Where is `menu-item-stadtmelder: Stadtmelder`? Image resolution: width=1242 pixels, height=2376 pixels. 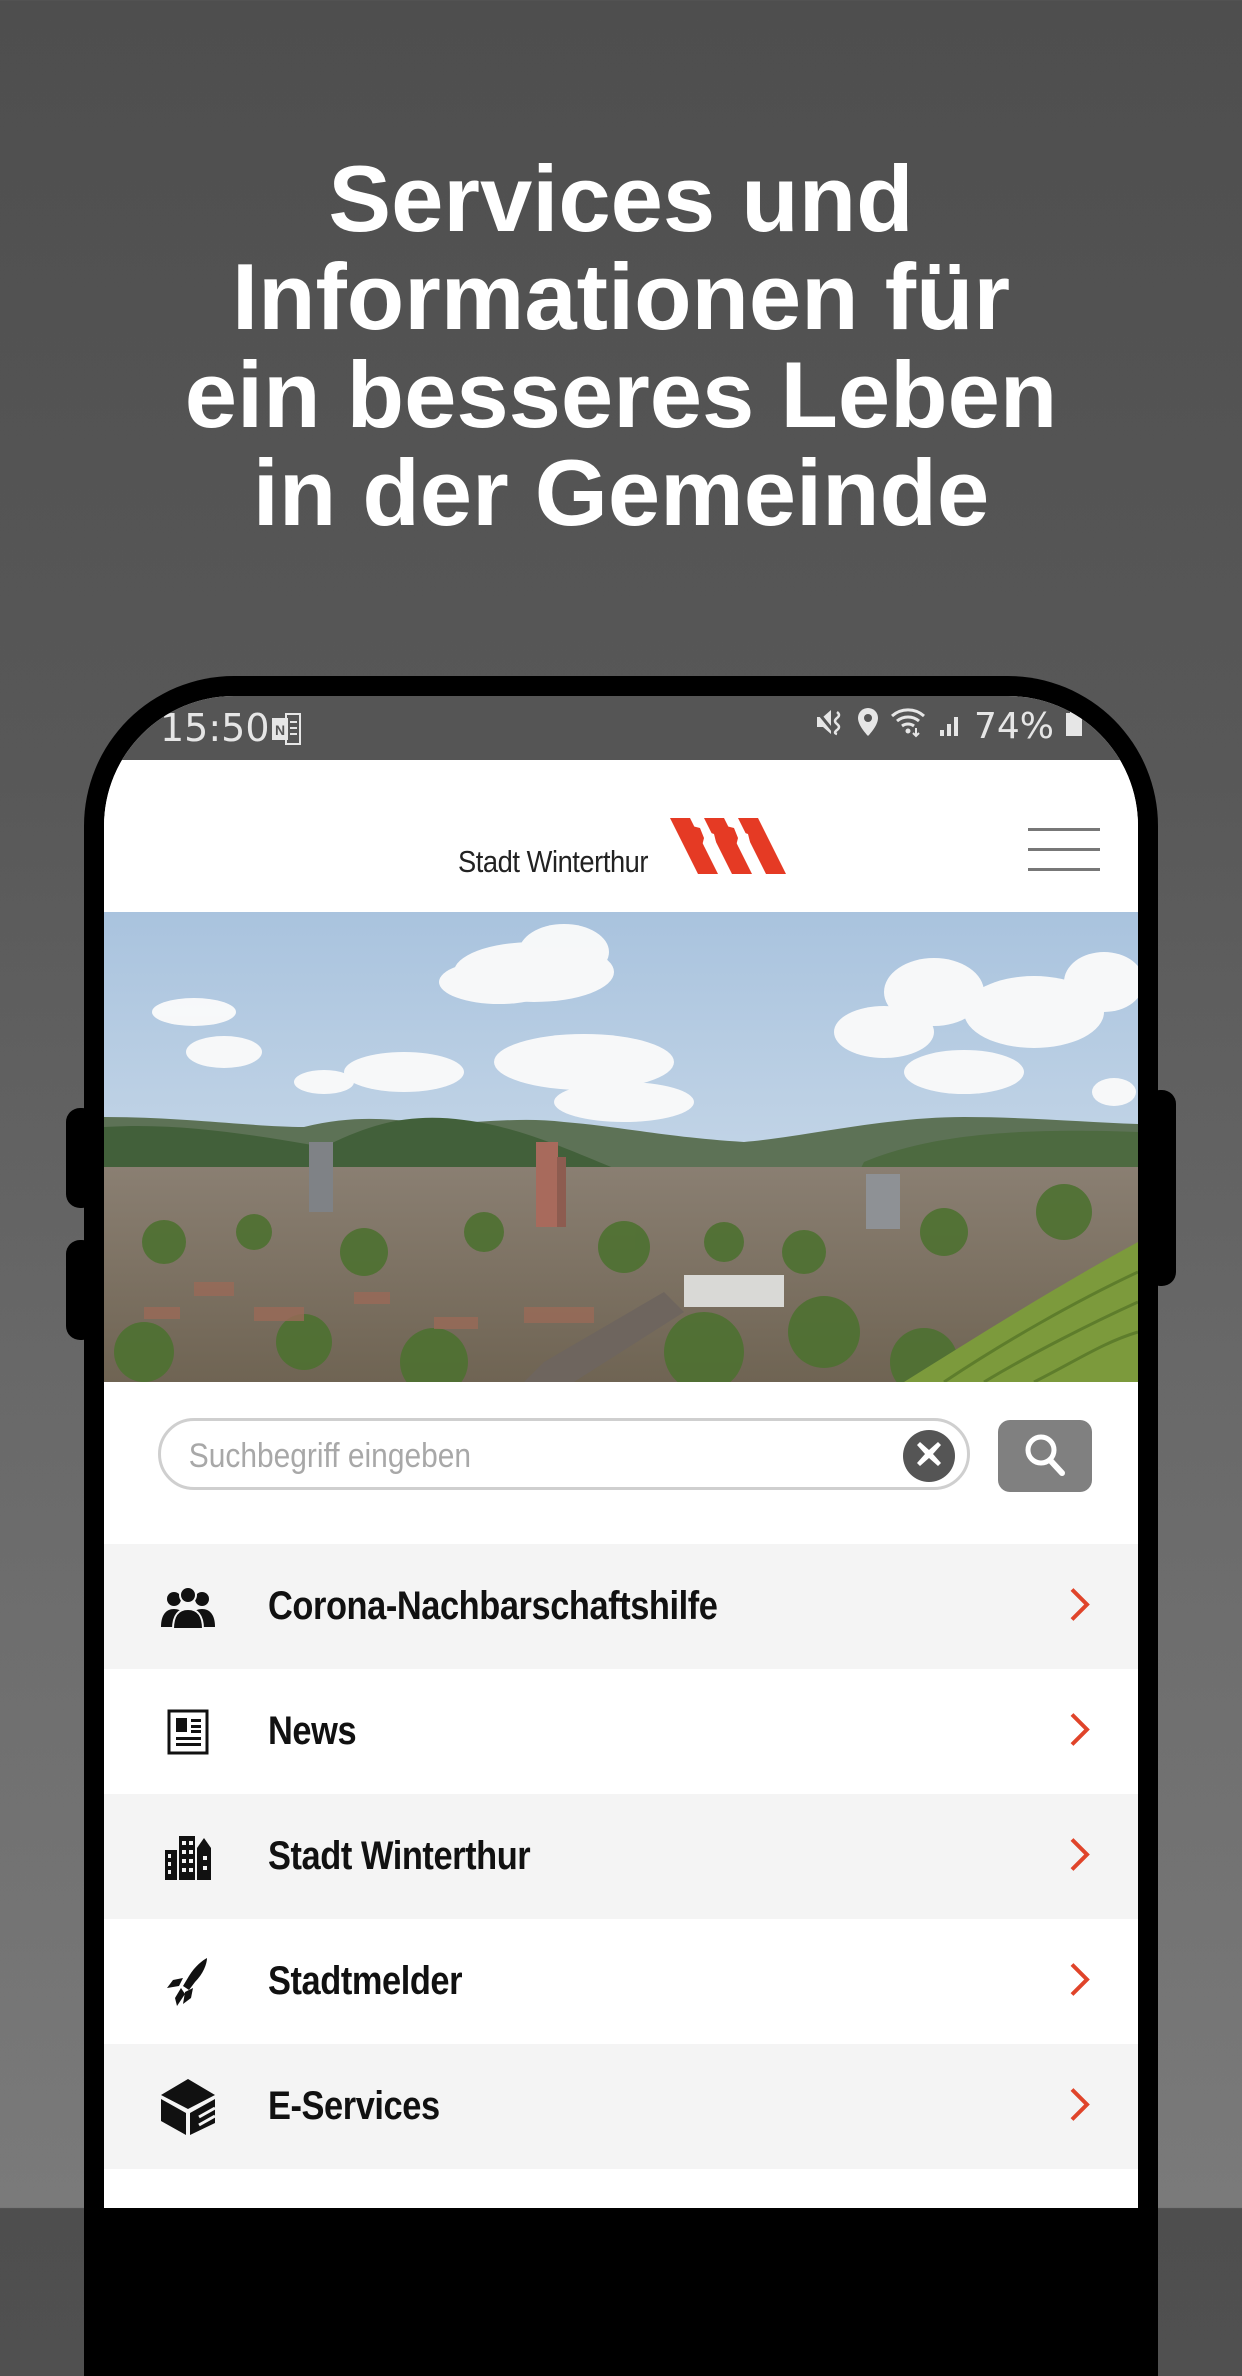 menu-item-stadtmelder: Stadtmelder is located at coordinates (621, 1981).